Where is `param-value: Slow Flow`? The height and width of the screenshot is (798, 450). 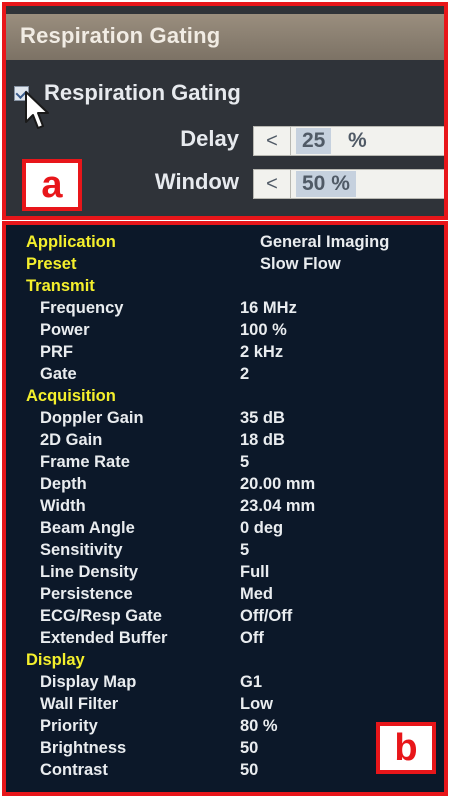
param-value: Slow Flow is located at coordinates (300, 264).